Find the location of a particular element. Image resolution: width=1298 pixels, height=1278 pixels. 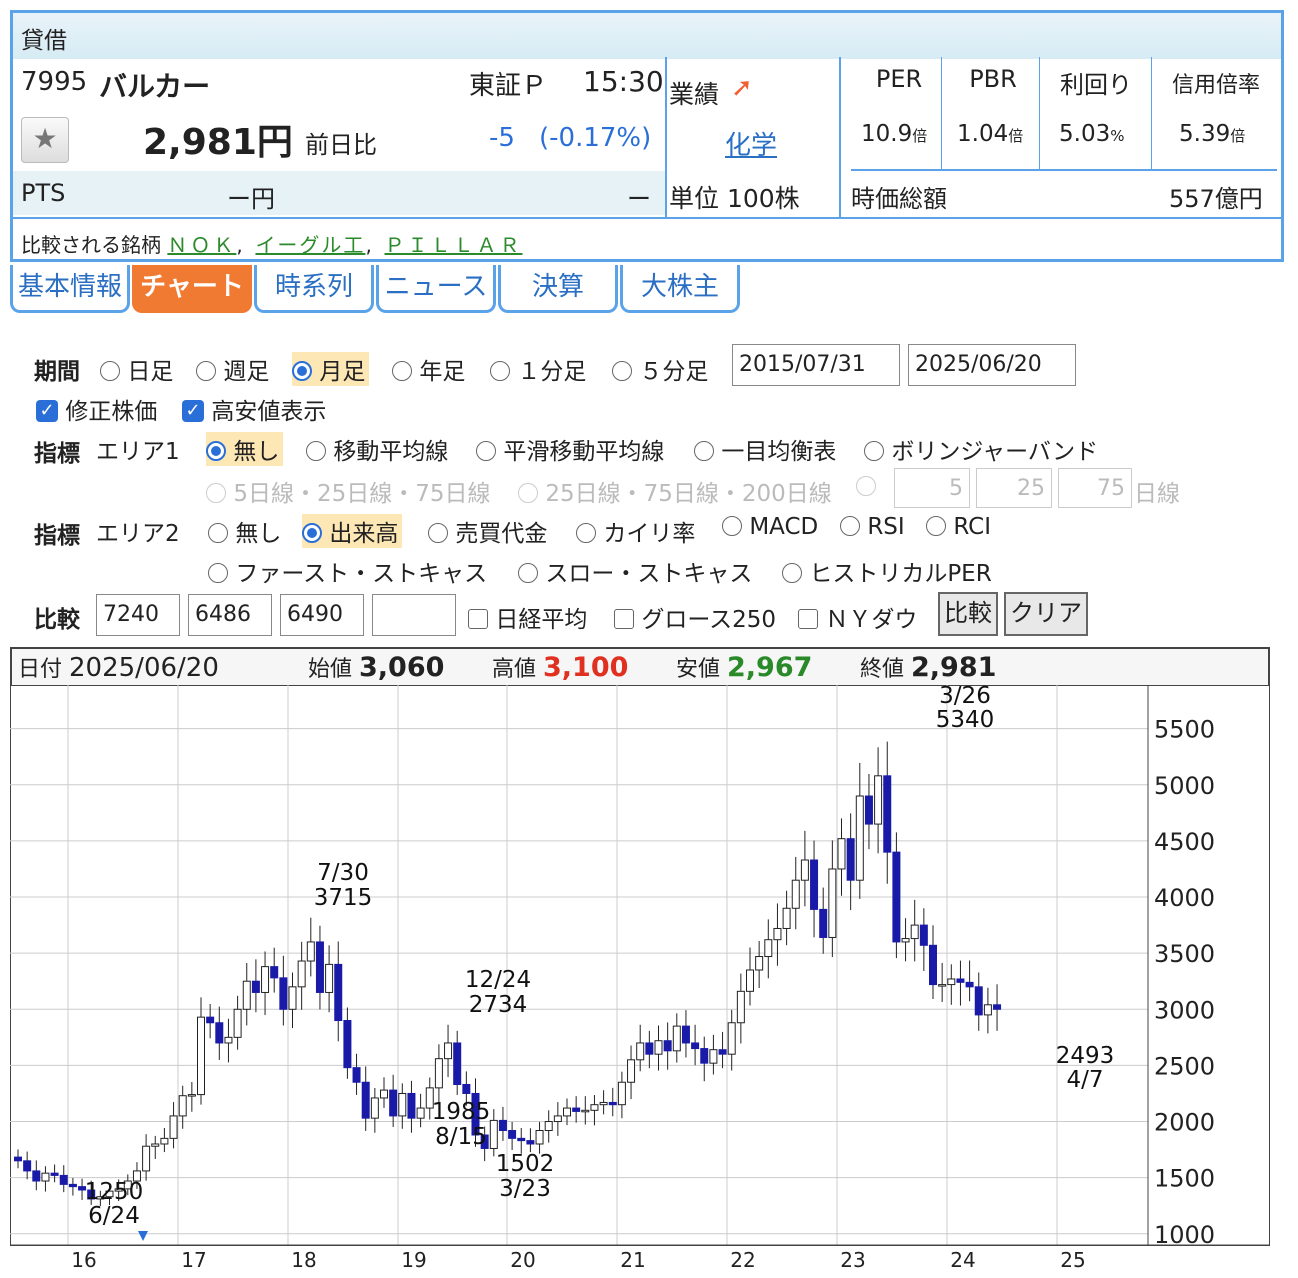

area2-macd: MACD is located at coordinates (770, 527).